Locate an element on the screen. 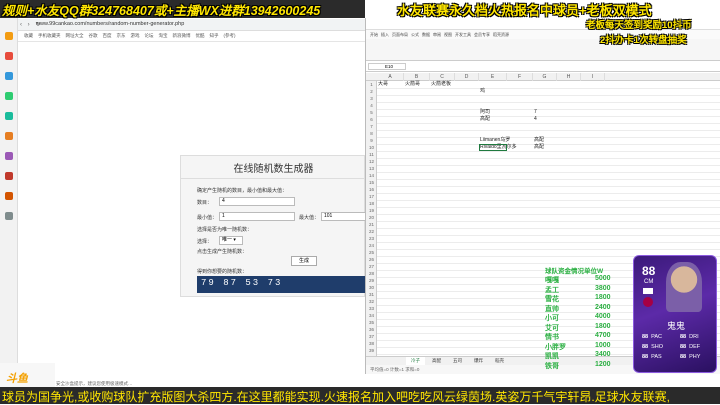  cell-e2: 鸡 is located at coordinates (482, 91).